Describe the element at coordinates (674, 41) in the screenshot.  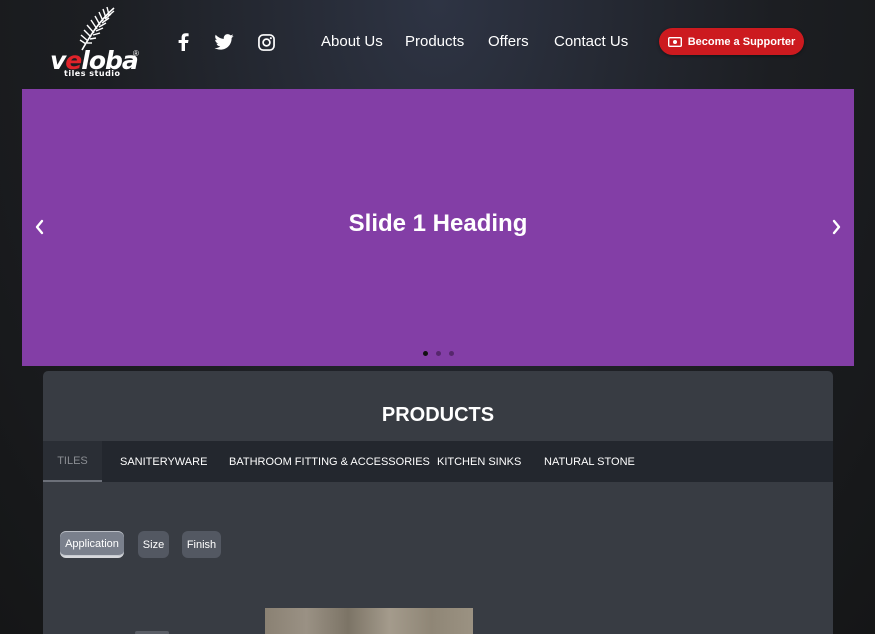
I see `money-bill-icon` at that location.